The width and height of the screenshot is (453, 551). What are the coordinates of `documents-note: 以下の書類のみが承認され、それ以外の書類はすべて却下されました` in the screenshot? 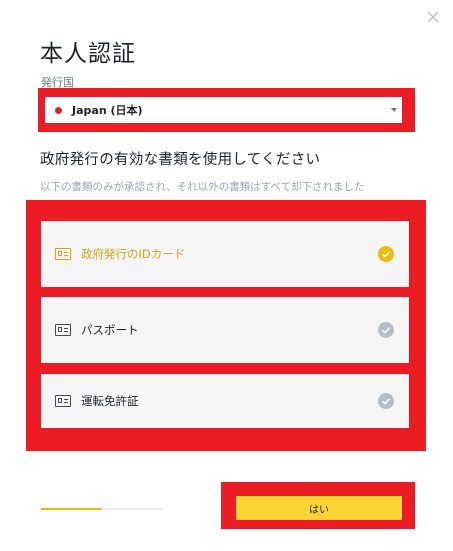 It's located at (202, 187).